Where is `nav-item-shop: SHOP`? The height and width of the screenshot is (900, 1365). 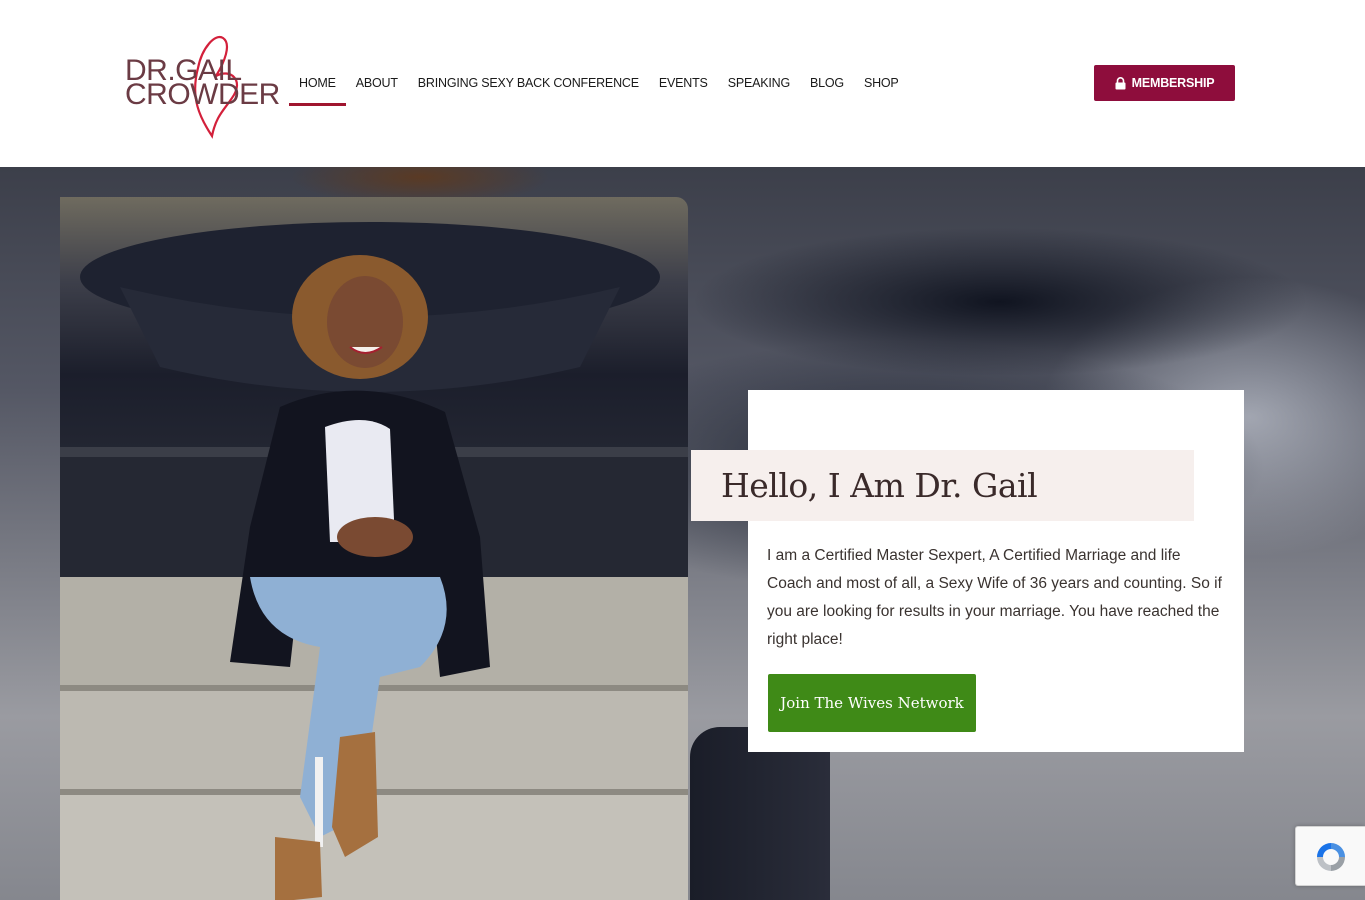 nav-item-shop: SHOP is located at coordinates (881, 83).